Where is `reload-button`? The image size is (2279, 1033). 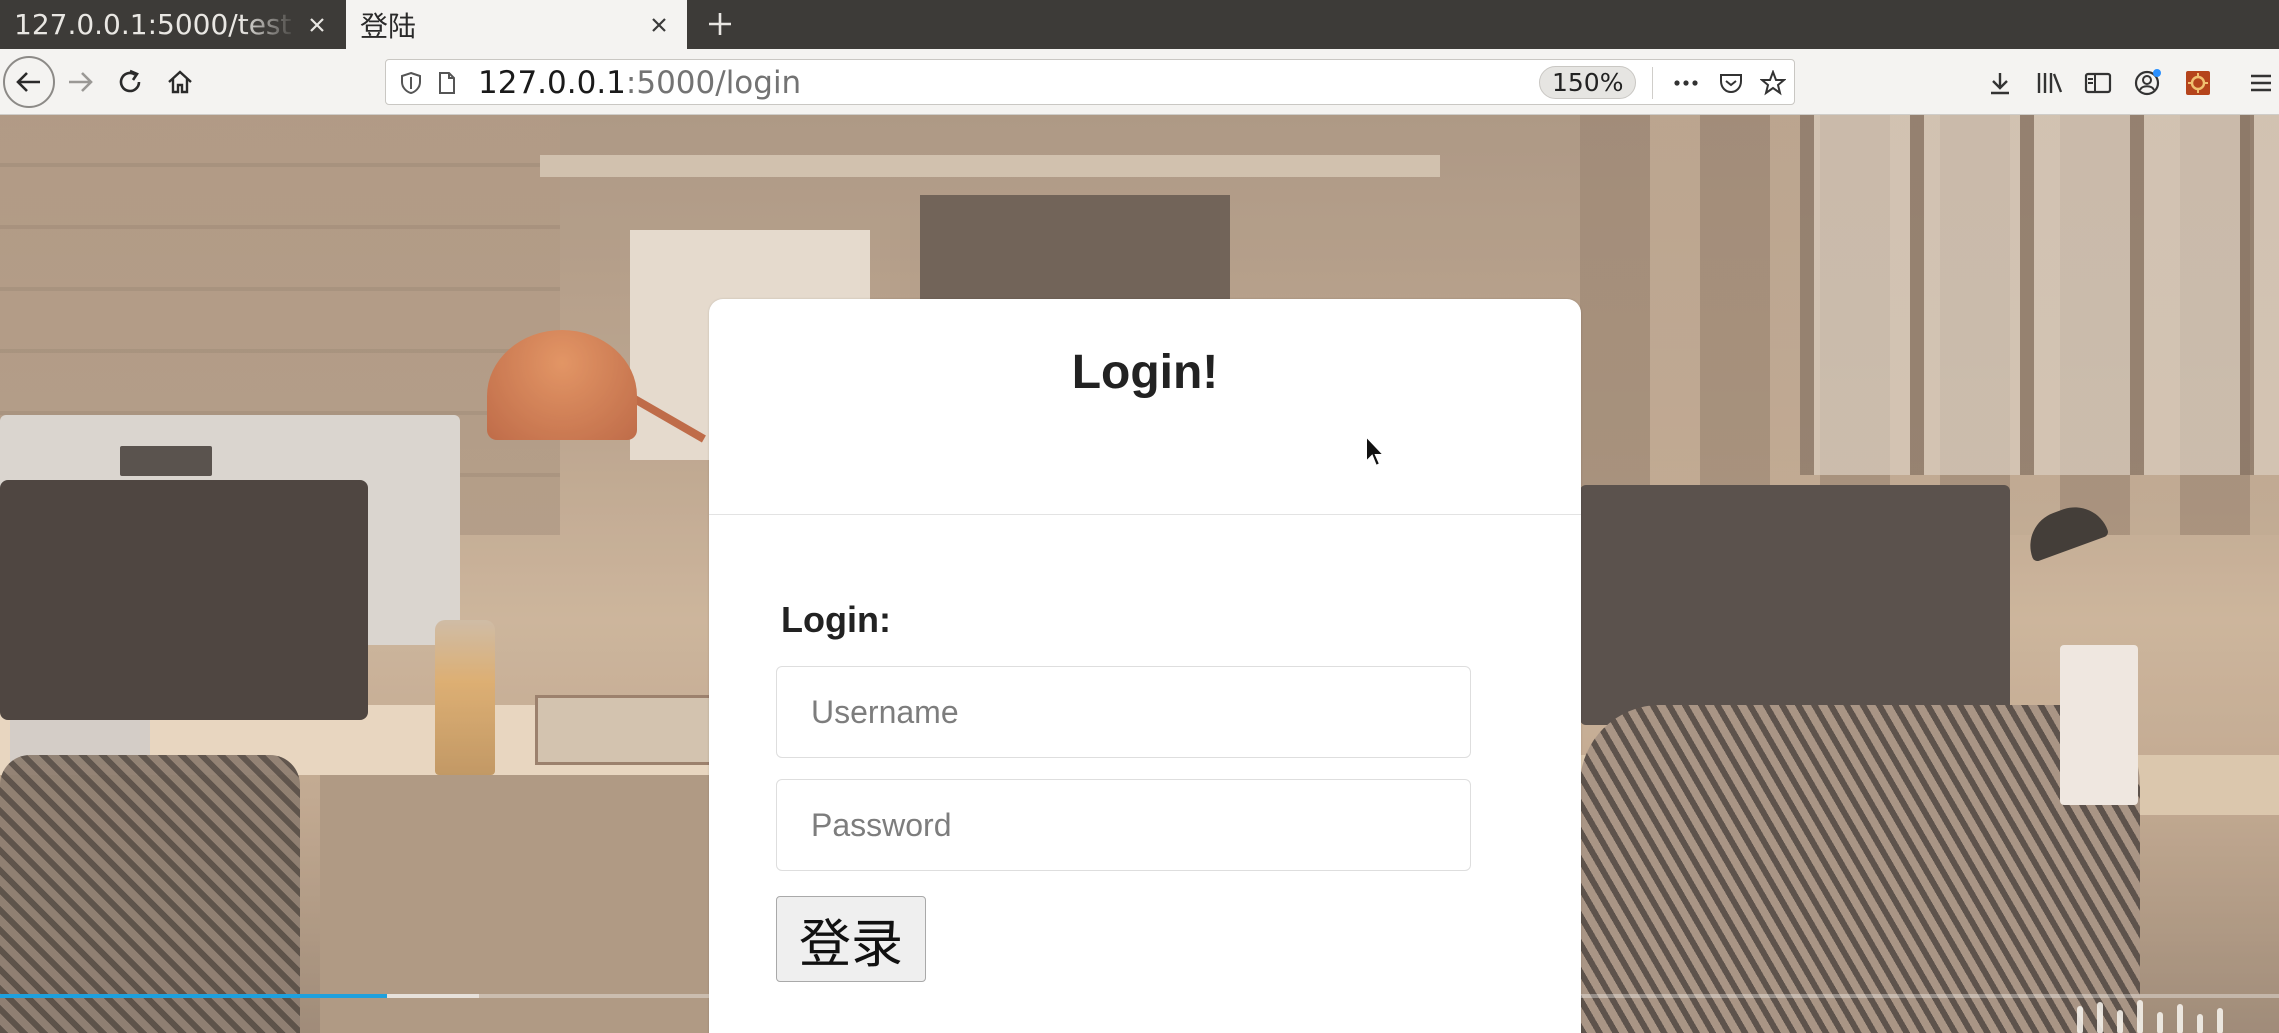
reload-button is located at coordinates (130, 82).